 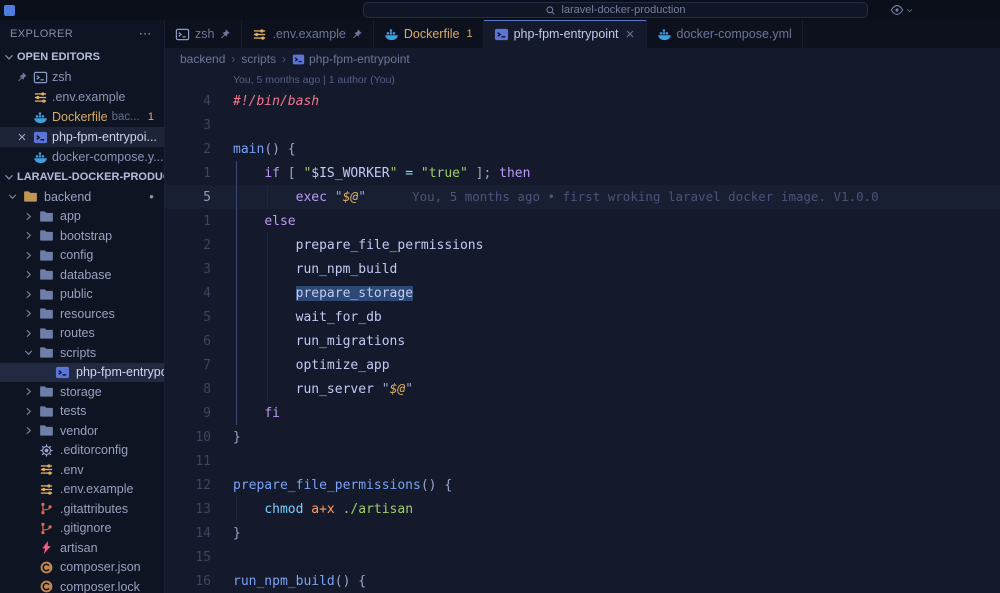 What do you see at coordinates (582, 125) in the screenshot?
I see `code-line: 3` at bounding box center [582, 125].